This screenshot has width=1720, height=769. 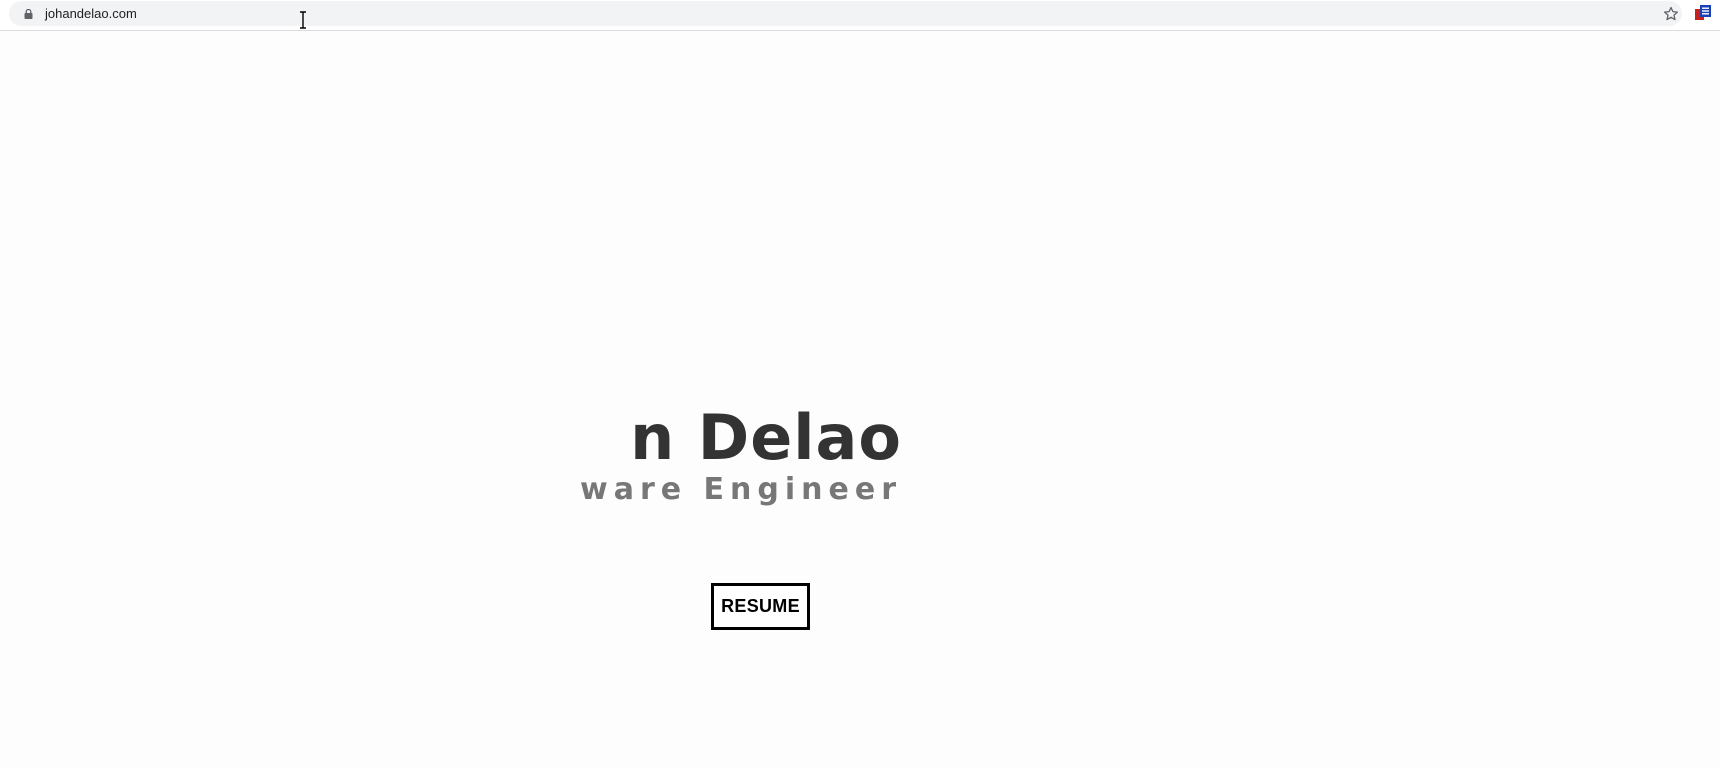 What do you see at coordinates (28, 14) in the screenshot?
I see `lock-icon` at bounding box center [28, 14].